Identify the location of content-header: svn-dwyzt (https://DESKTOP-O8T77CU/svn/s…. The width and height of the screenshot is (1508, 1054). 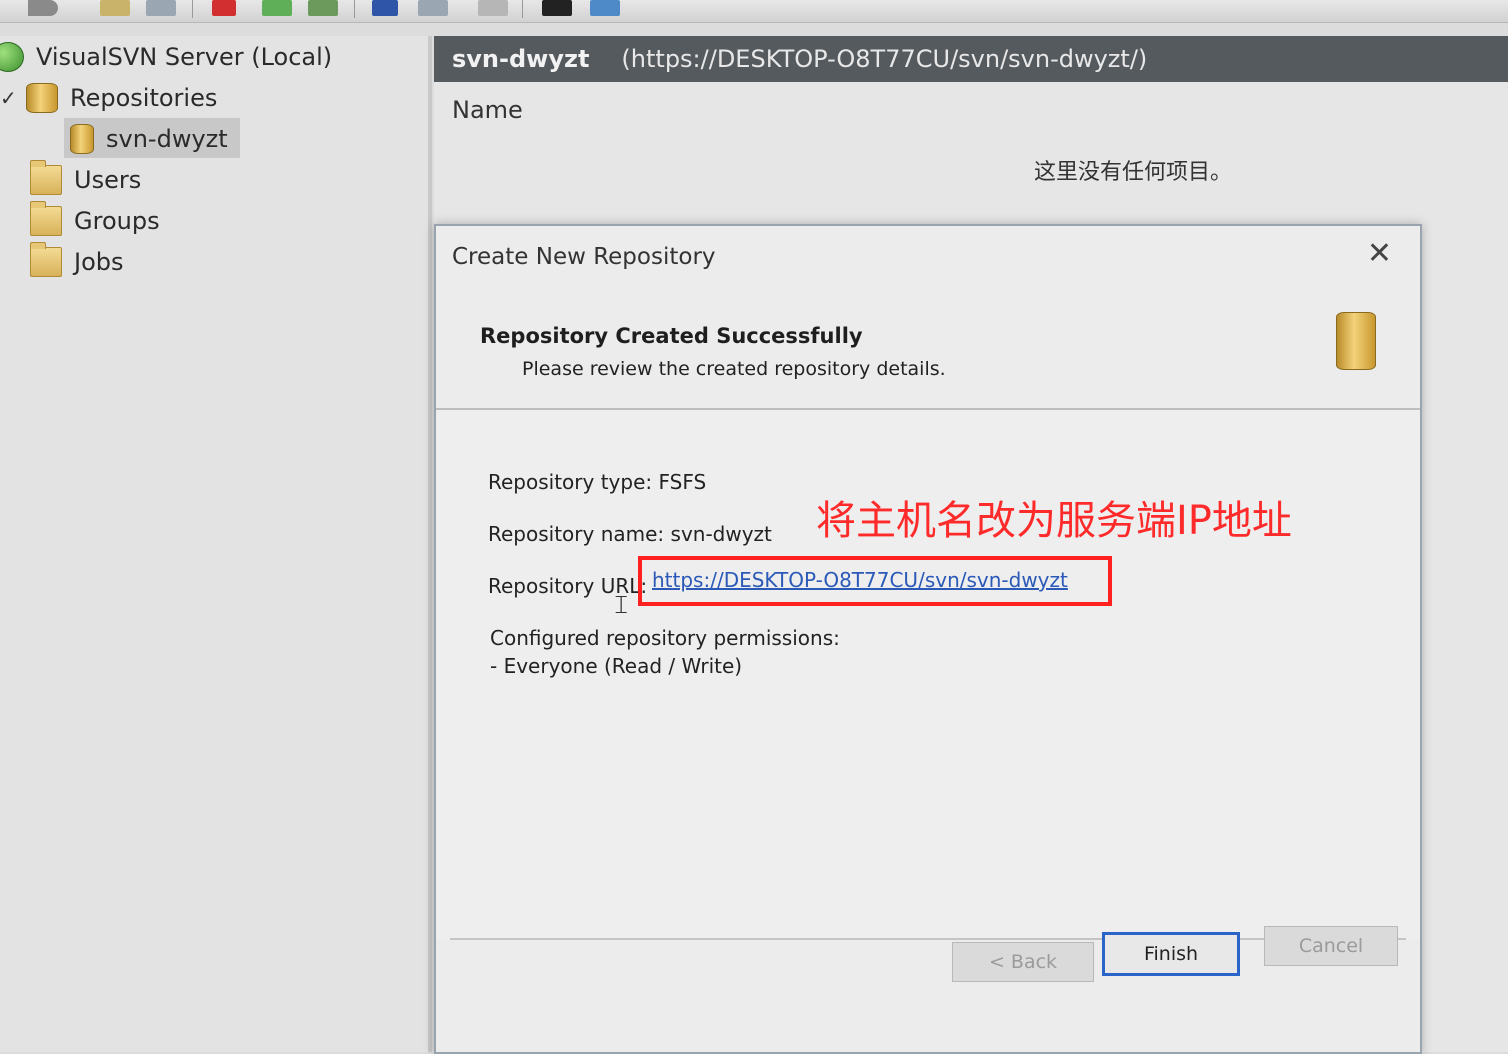
(971, 59).